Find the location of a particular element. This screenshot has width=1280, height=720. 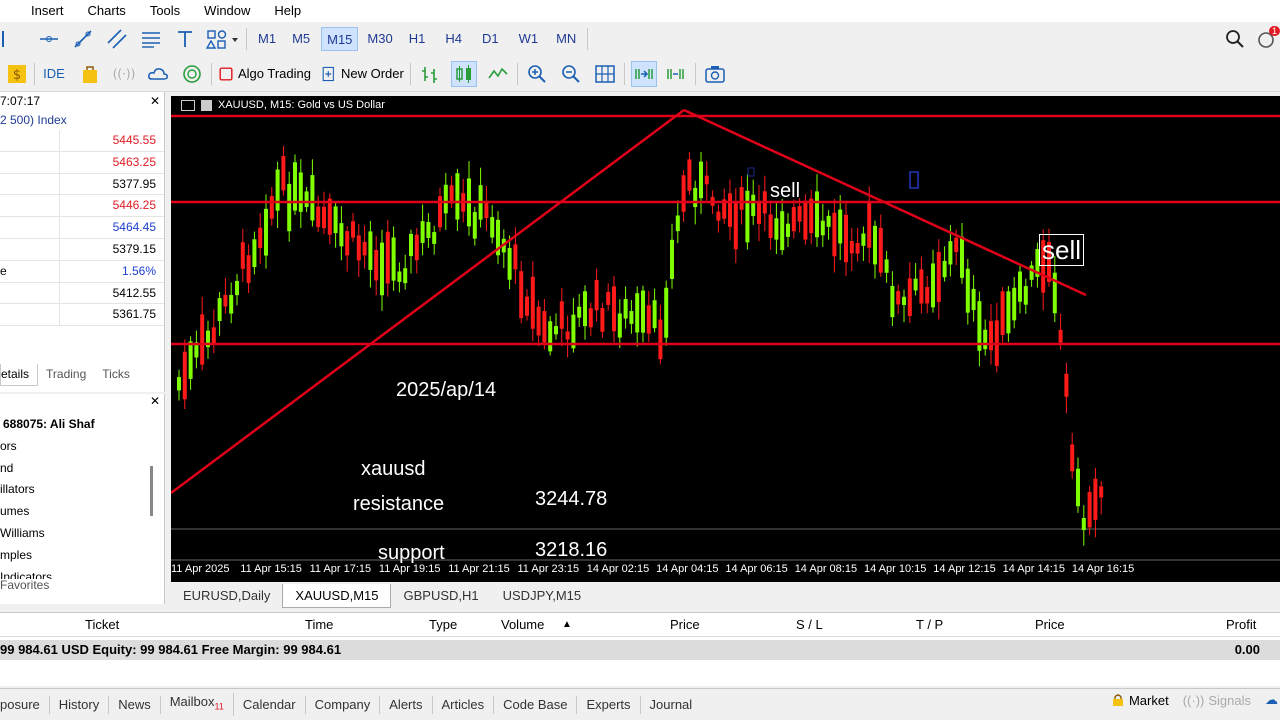

fibonacci-icon is located at coordinates (151, 39).